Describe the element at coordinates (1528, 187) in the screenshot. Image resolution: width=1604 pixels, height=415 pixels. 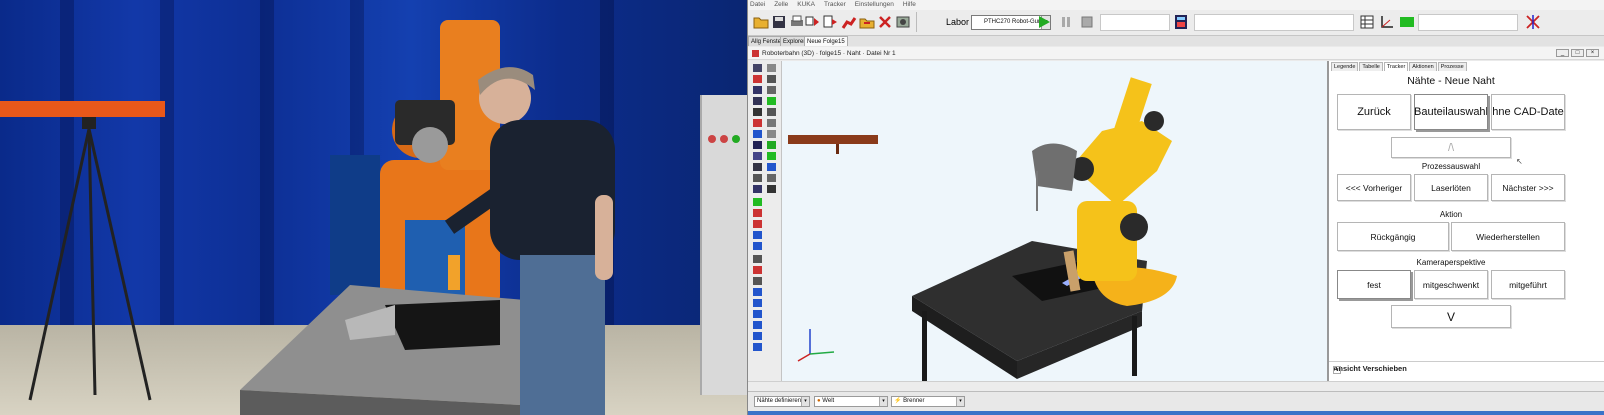
I see `next-button: Nächster >>>` at that location.